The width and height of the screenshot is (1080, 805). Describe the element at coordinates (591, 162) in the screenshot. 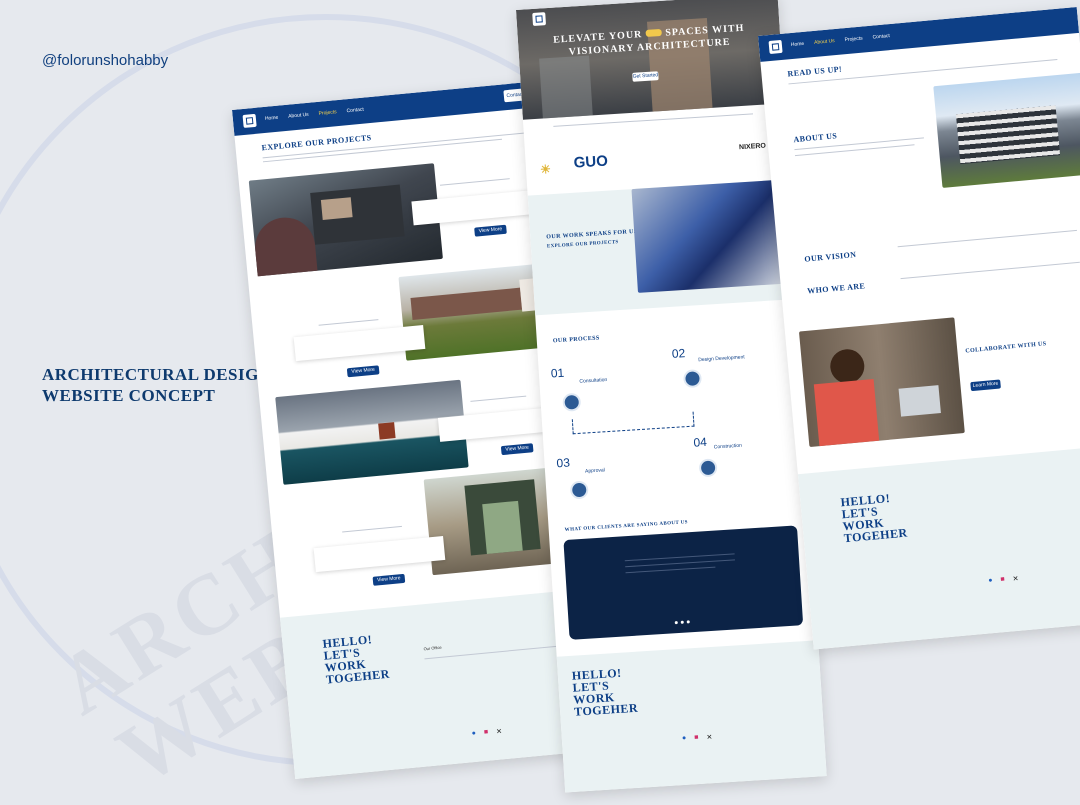

I see `partner-logo-guo: GUO` at that location.